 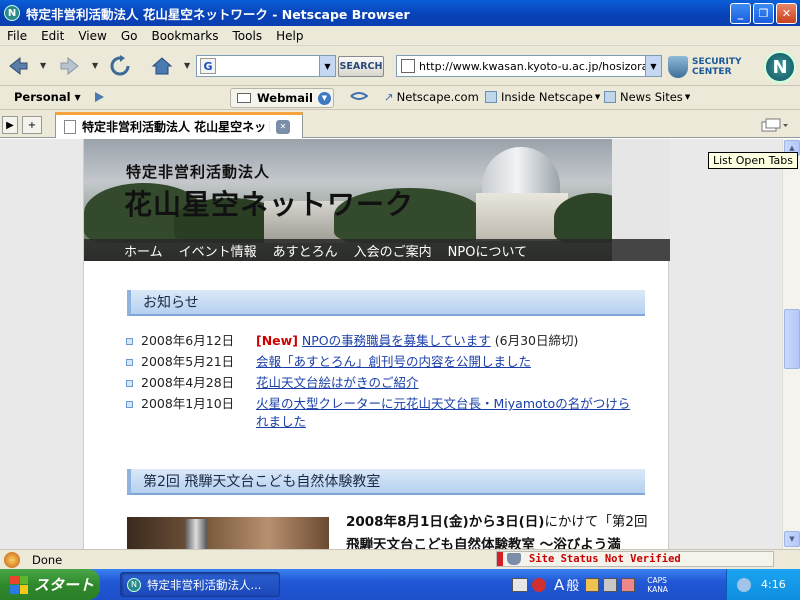 What do you see at coordinates (437, 97) in the screenshot?
I see `bookmark-label: Netscape.com` at bounding box center [437, 97].